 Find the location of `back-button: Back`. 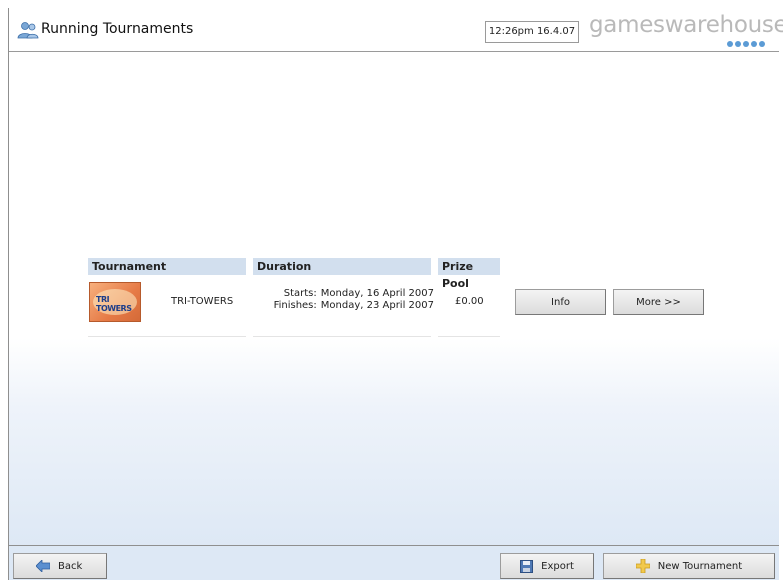

back-button: Back is located at coordinates (60, 566).